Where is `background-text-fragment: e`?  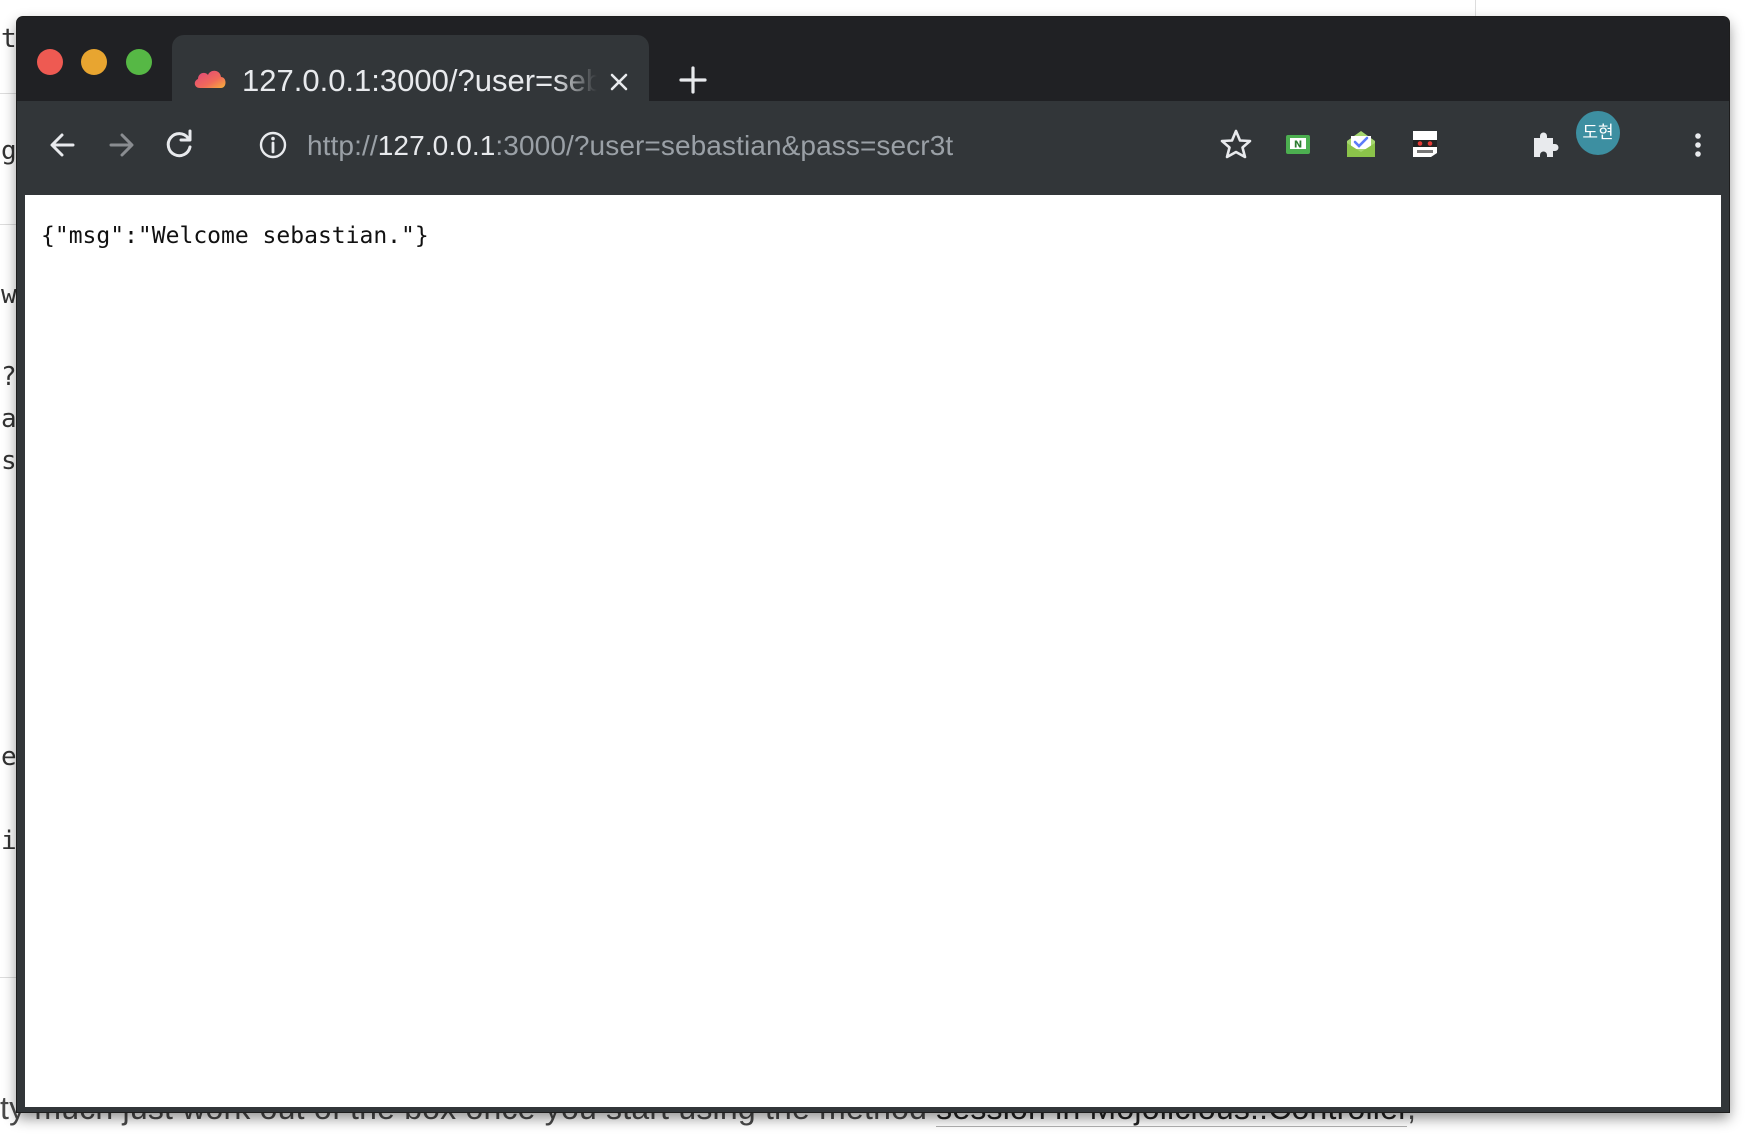 background-text-fragment: e is located at coordinates (9, 757).